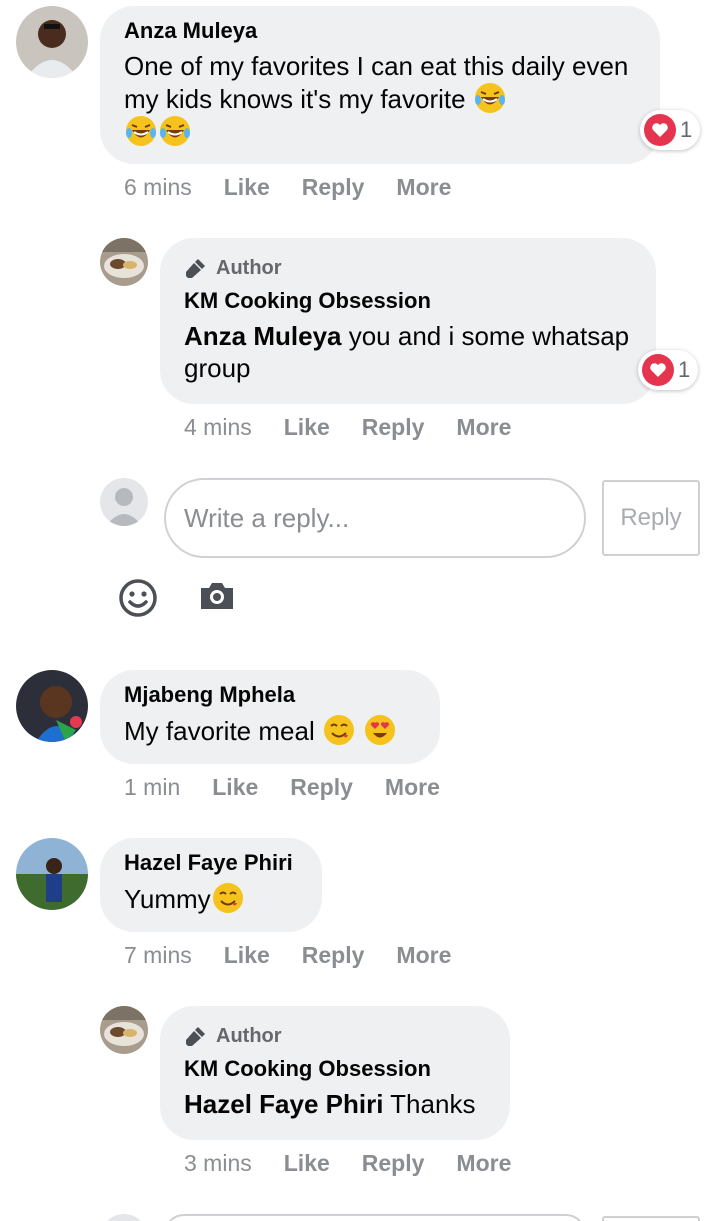 Image resolution: width=720 pixels, height=1221 pixels. What do you see at coordinates (158, 187) in the screenshot?
I see `comment-time: 6 mins` at bounding box center [158, 187].